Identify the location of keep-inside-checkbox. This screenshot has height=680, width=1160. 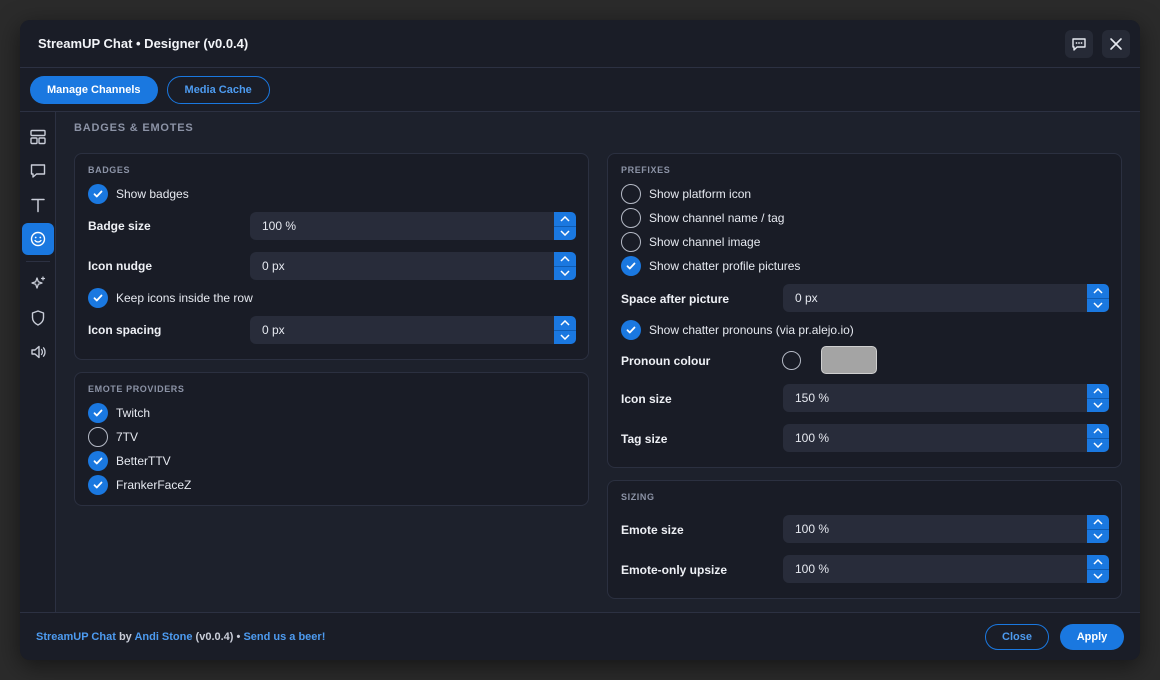
(98, 298).